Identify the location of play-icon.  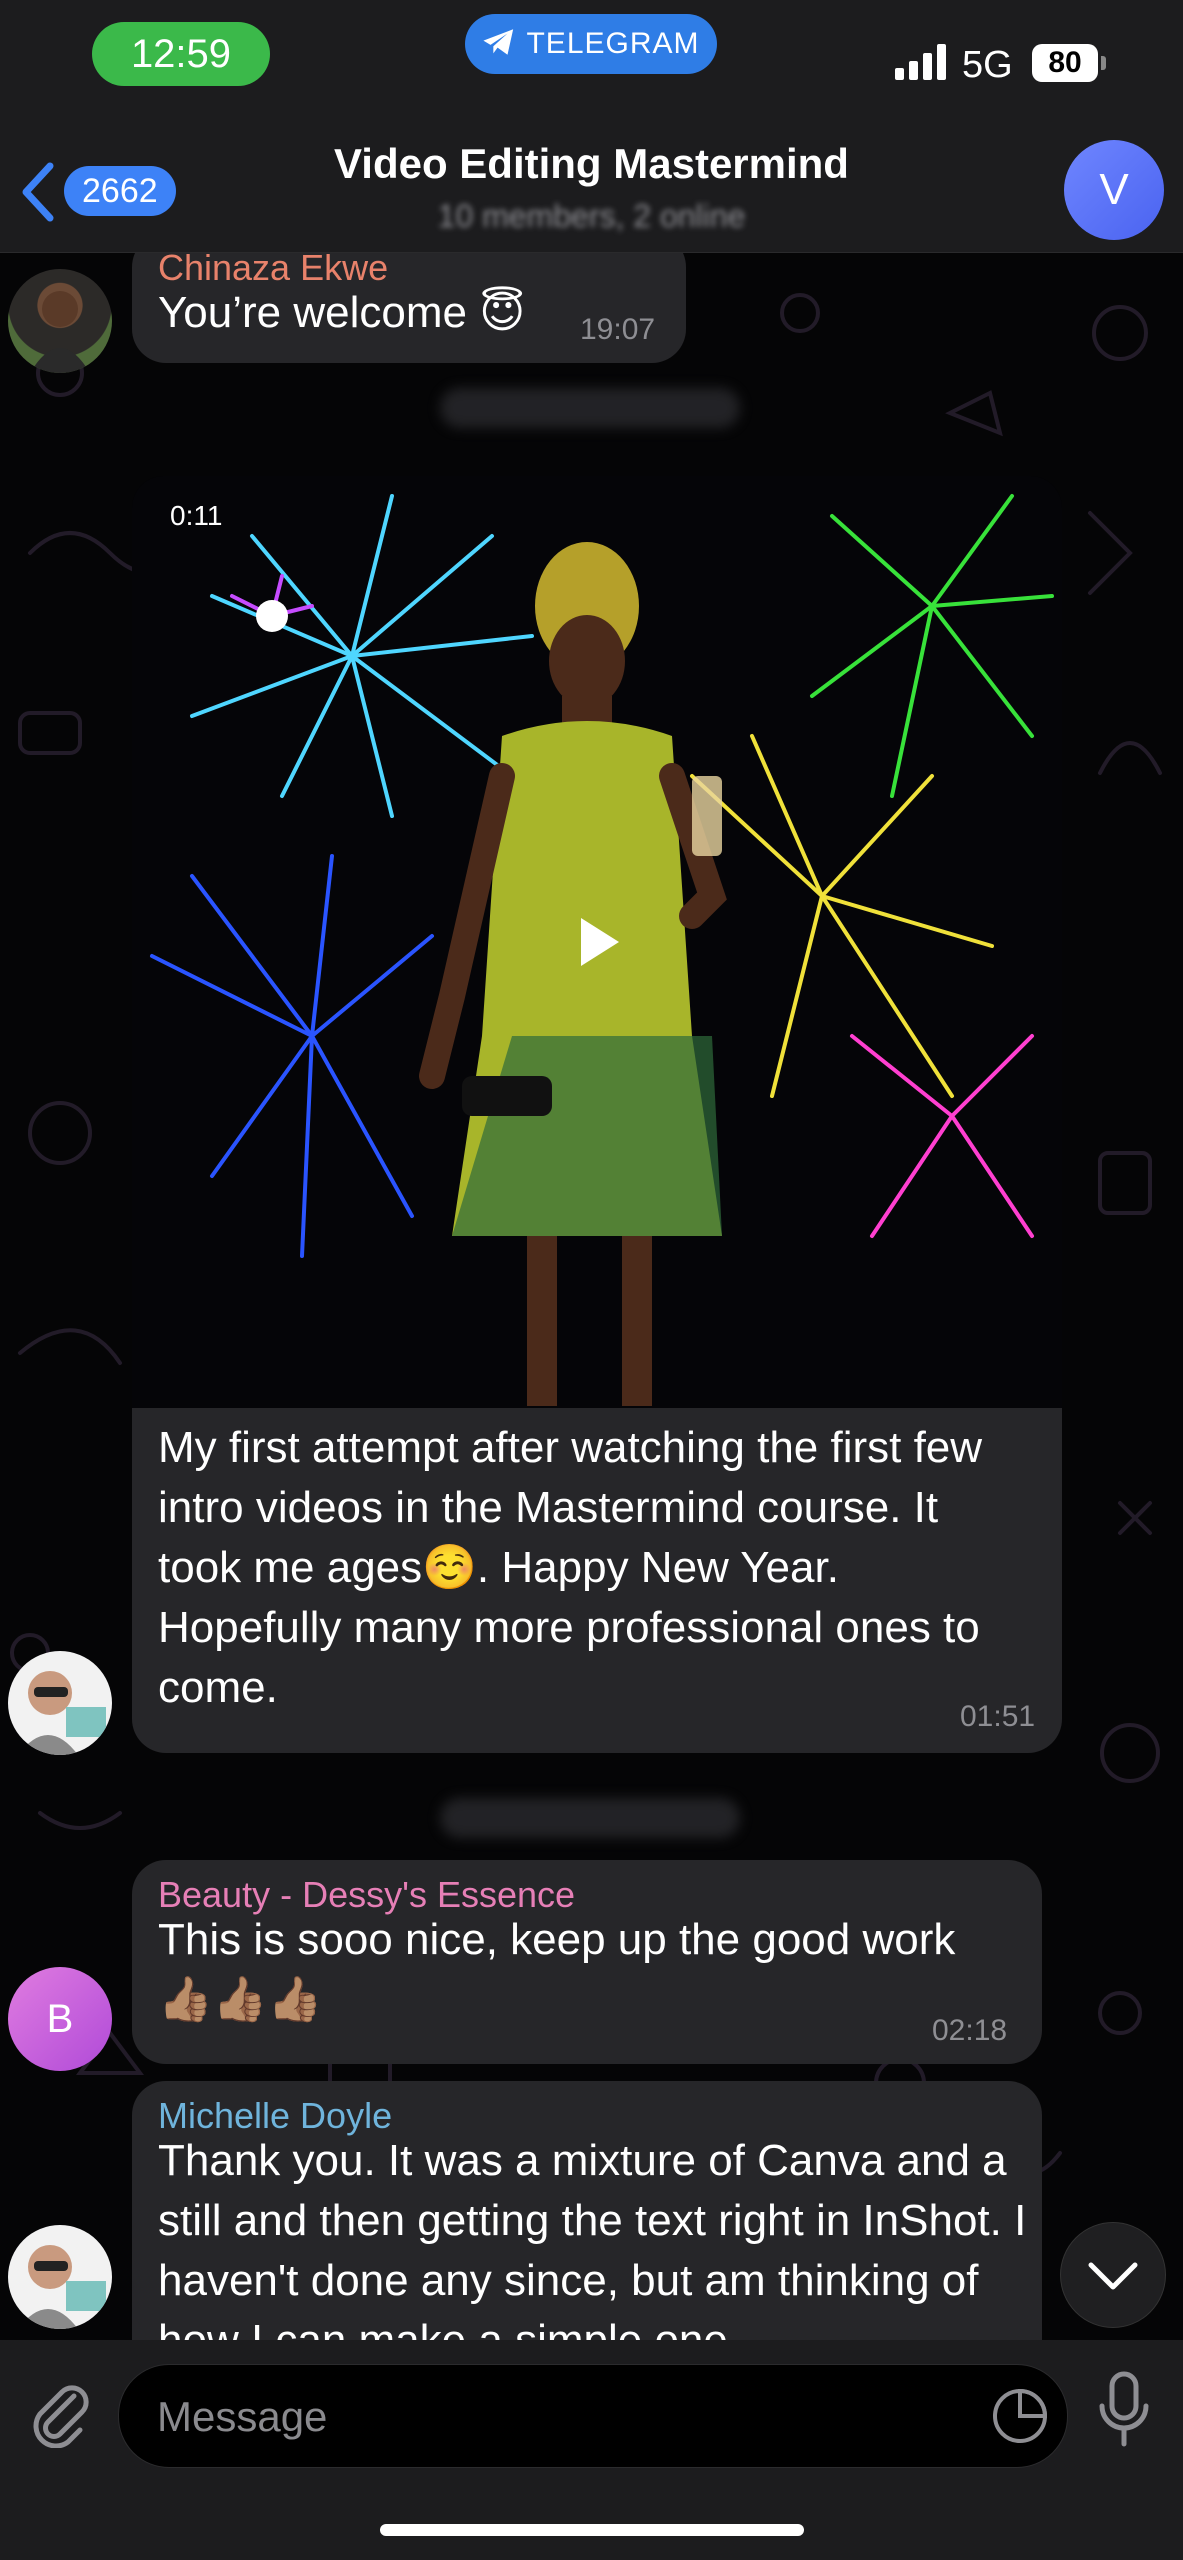
(599, 942).